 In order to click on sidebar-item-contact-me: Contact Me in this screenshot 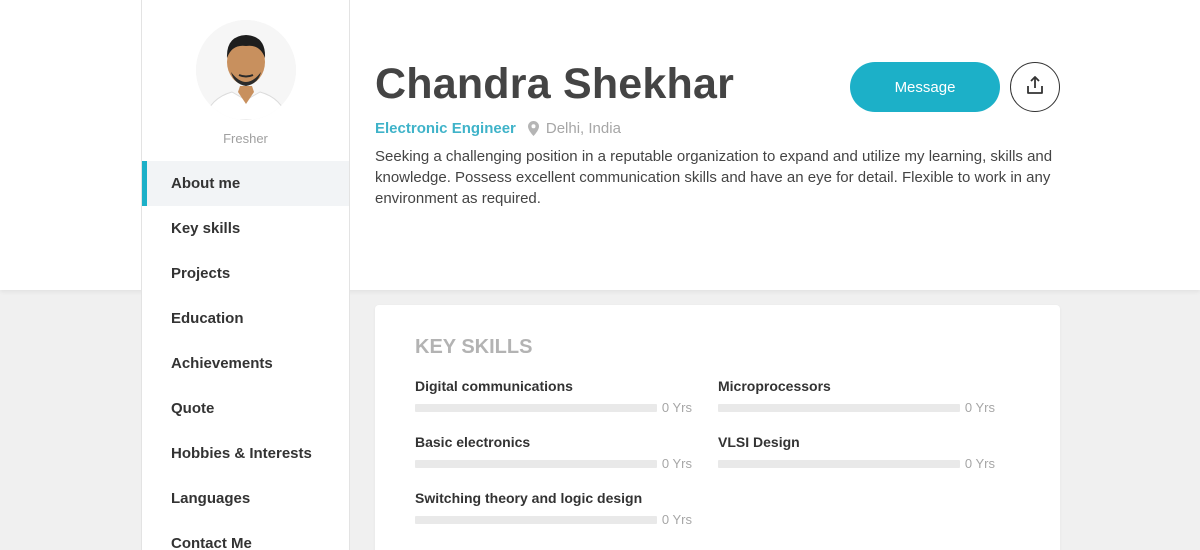, I will do `click(245, 535)`.